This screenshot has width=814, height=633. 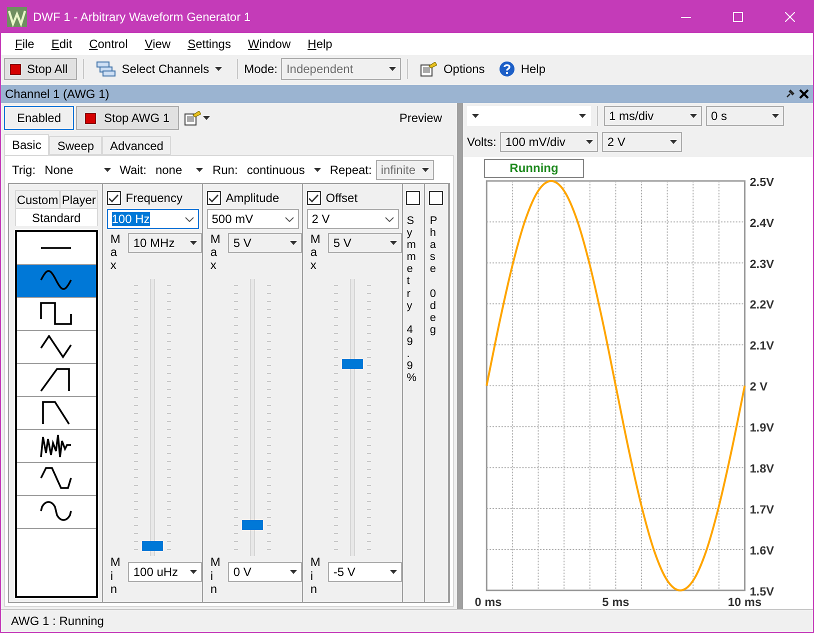 What do you see at coordinates (762, 468) in the screenshot?
I see `axis-label: 1.8V` at bounding box center [762, 468].